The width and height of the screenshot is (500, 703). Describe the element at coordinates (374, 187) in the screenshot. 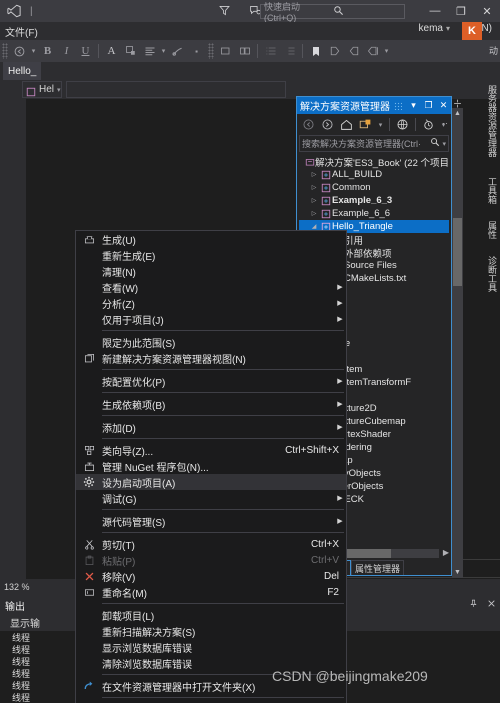

I see `tree-row-common: ▷ Common` at that location.